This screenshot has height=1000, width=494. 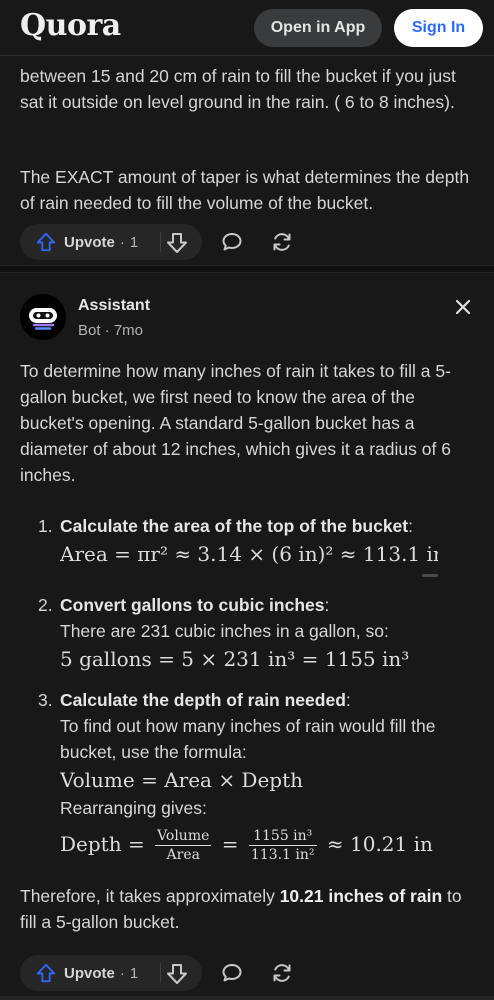 I want to click on bot-avatar, so click(x=43, y=317).